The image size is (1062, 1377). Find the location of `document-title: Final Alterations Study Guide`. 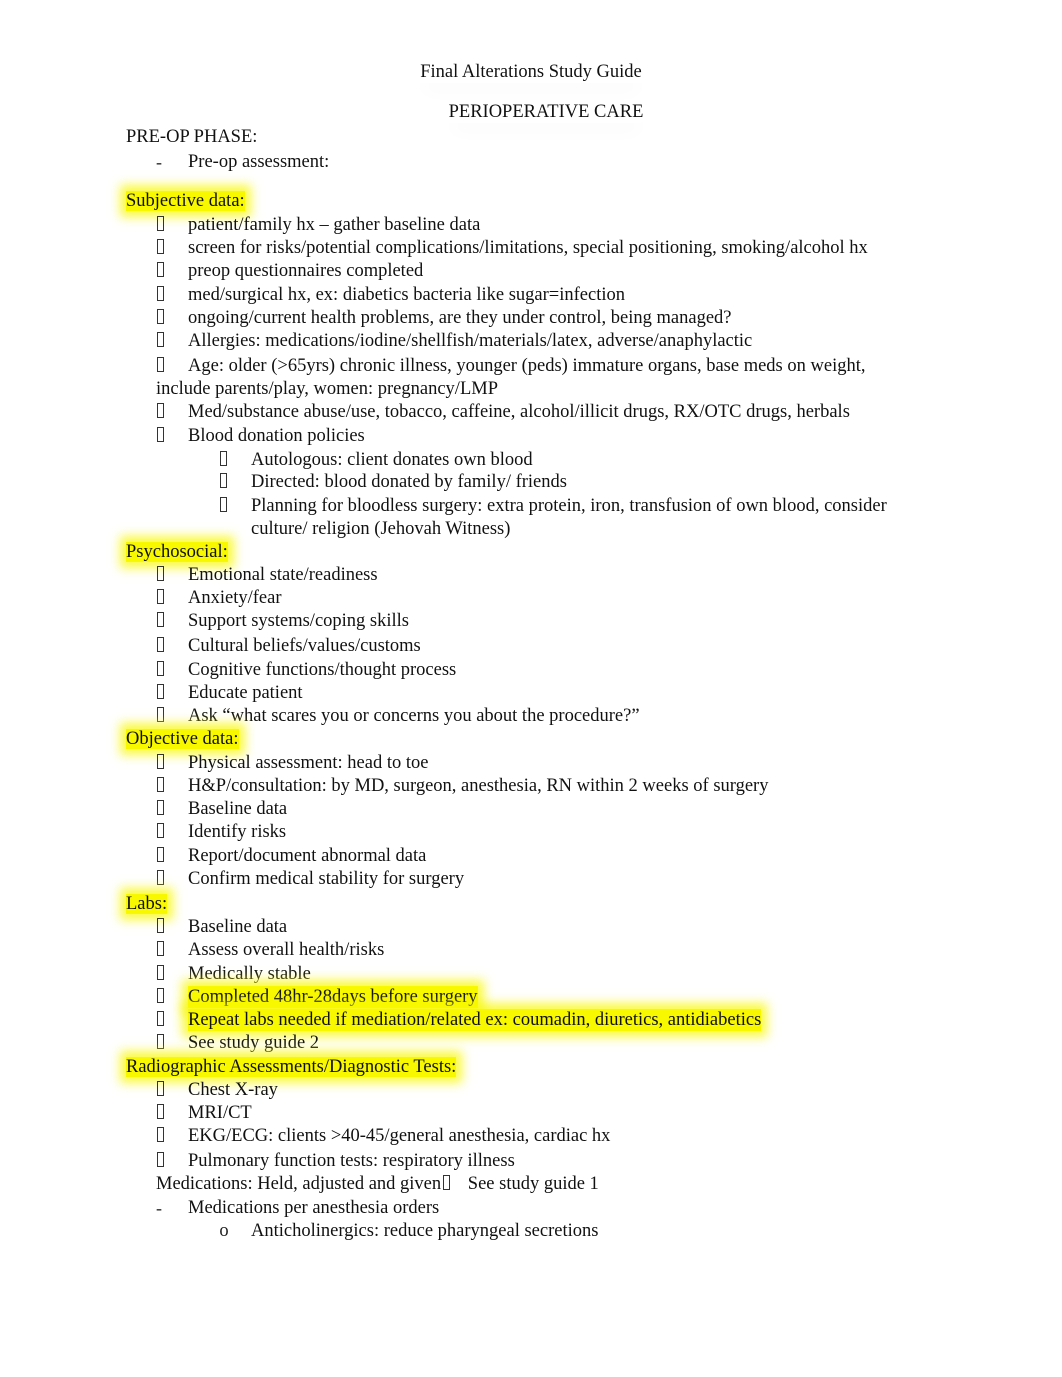

document-title: Final Alterations Study Guide is located at coordinates (530, 72).